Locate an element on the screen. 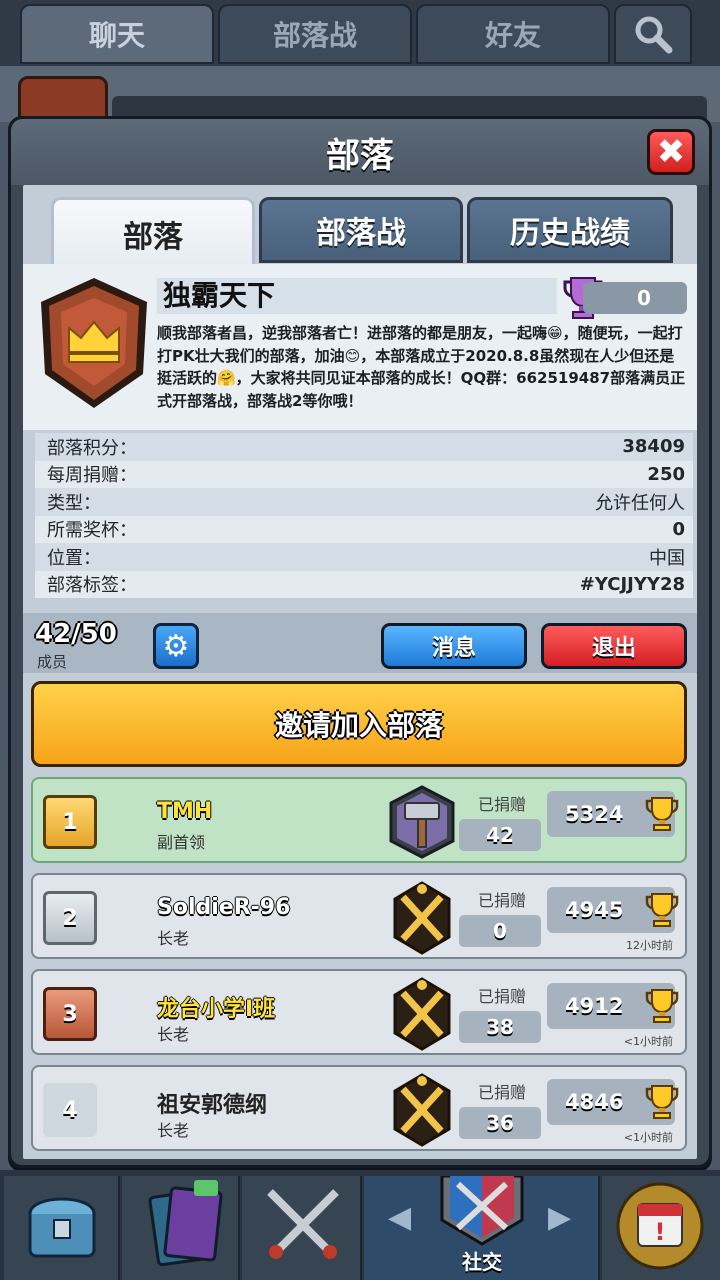 Image resolution: width=720 pixels, height=1280 pixels. stat-value: 38409 is located at coordinates (653, 447).